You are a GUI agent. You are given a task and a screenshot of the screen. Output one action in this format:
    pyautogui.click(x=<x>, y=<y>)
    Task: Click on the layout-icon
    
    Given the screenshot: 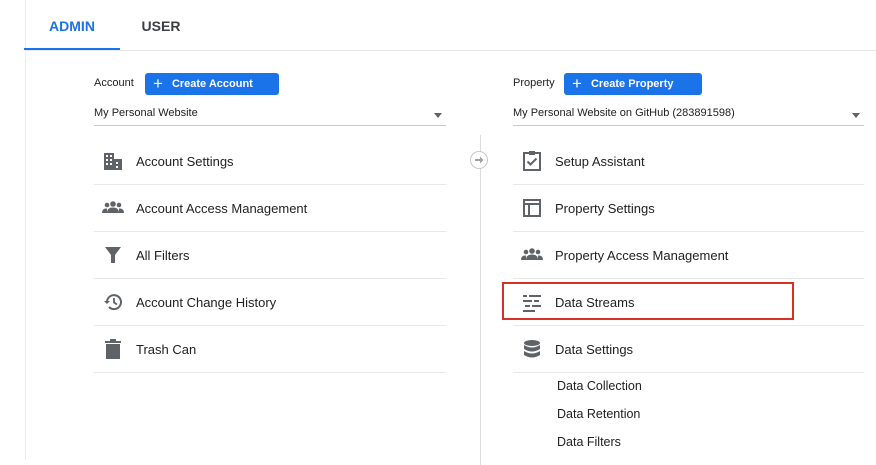 What is the action you would take?
    pyautogui.click(x=532, y=208)
    